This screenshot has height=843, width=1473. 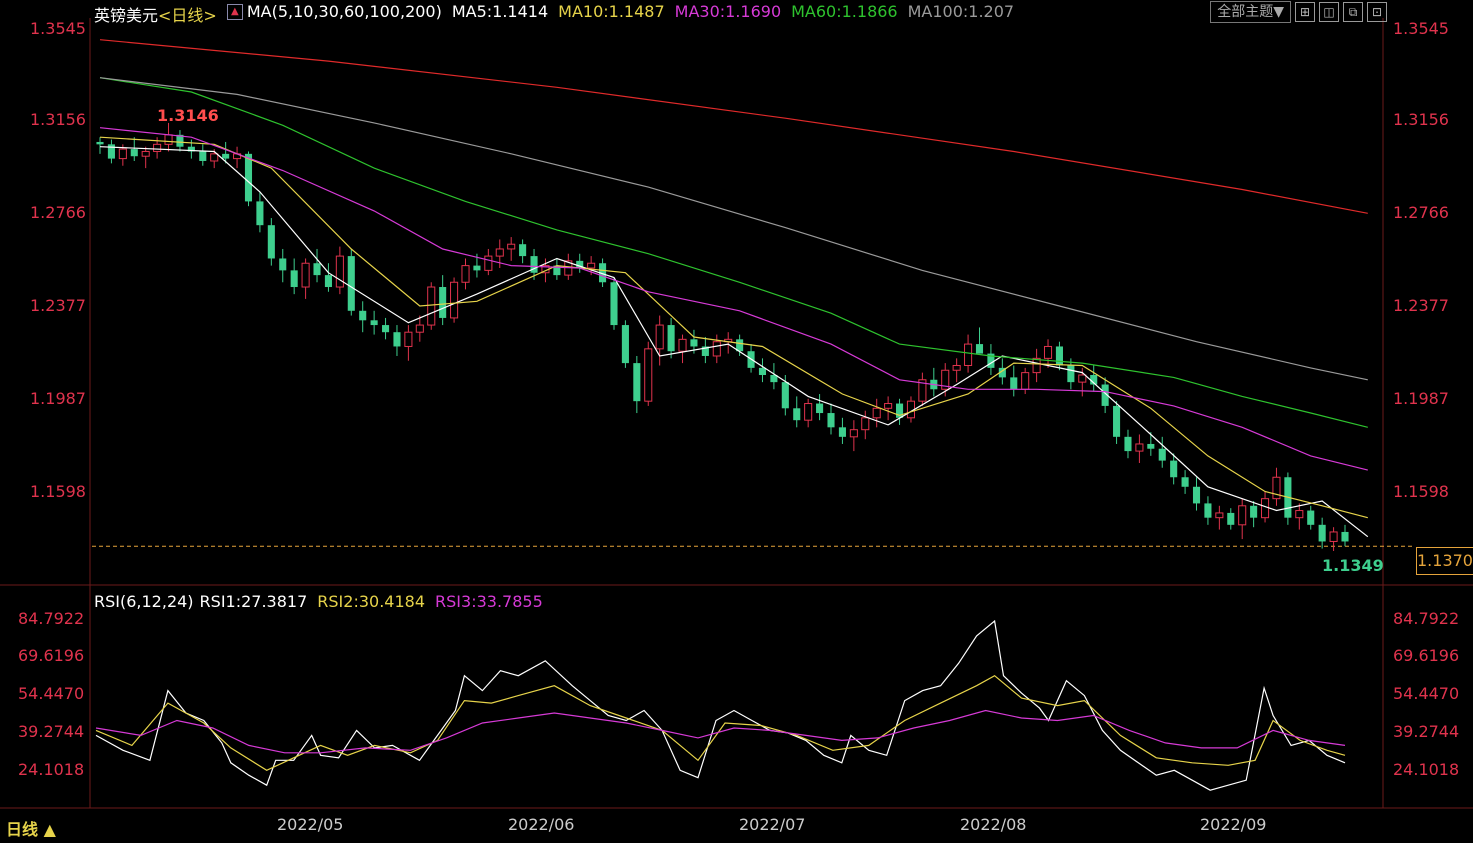 What do you see at coordinates (1444, 561) in the screenshot?
I see `current-price-box: 1.1370` at bounding box center [1444, 561].